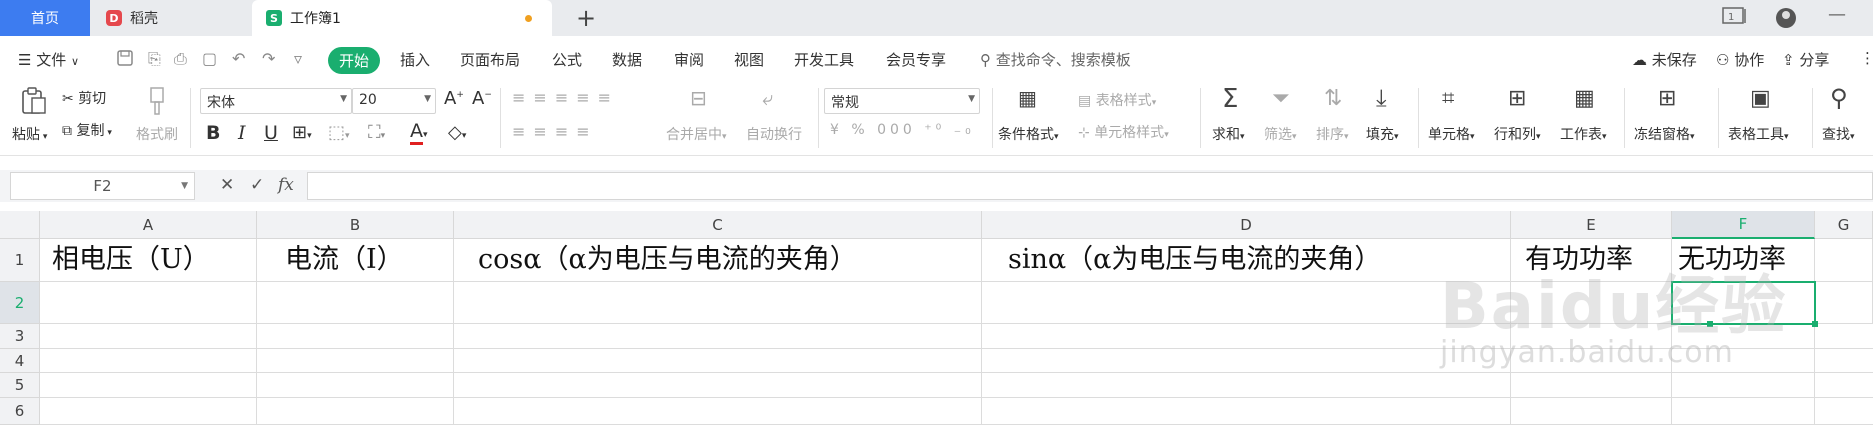 This screenshot has height=425, width=1873. Describe the element at coordinates (1332, 134) in the screenshot. I see `sort-button: 排序▾` at that location.